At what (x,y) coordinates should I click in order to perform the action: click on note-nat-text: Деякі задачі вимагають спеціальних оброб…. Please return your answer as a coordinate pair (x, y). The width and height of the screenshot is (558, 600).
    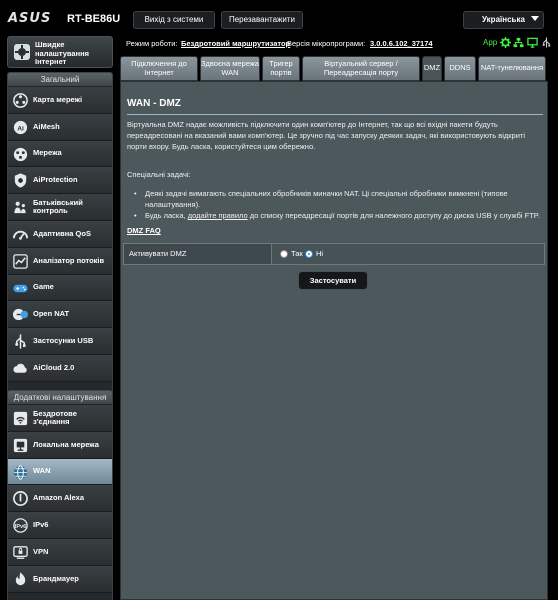
    Looking at the image, I should click on (326, 199).